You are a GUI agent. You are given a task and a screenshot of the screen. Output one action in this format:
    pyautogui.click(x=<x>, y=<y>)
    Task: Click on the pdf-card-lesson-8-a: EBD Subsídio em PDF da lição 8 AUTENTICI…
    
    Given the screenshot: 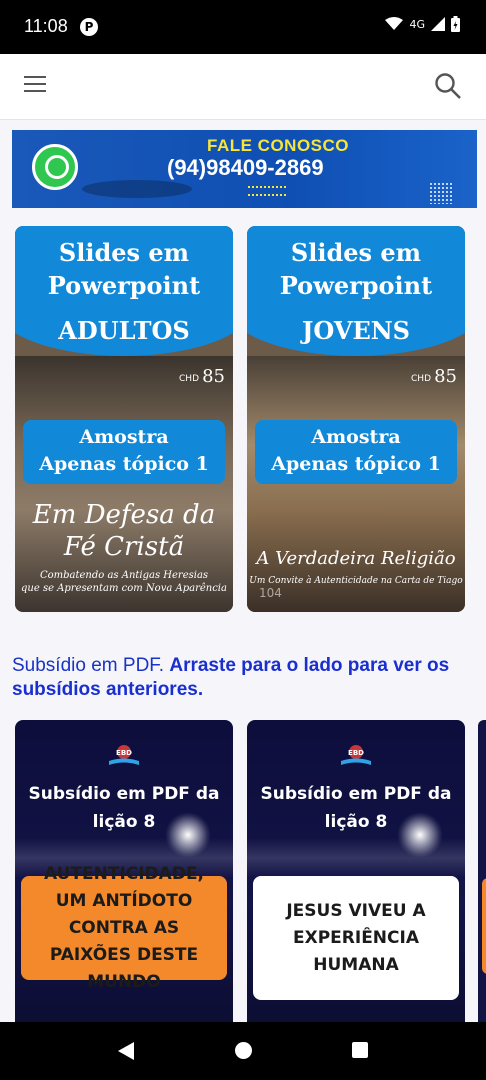 What is the action you would take?
    pyautogui.click(x=124, y=871)
    